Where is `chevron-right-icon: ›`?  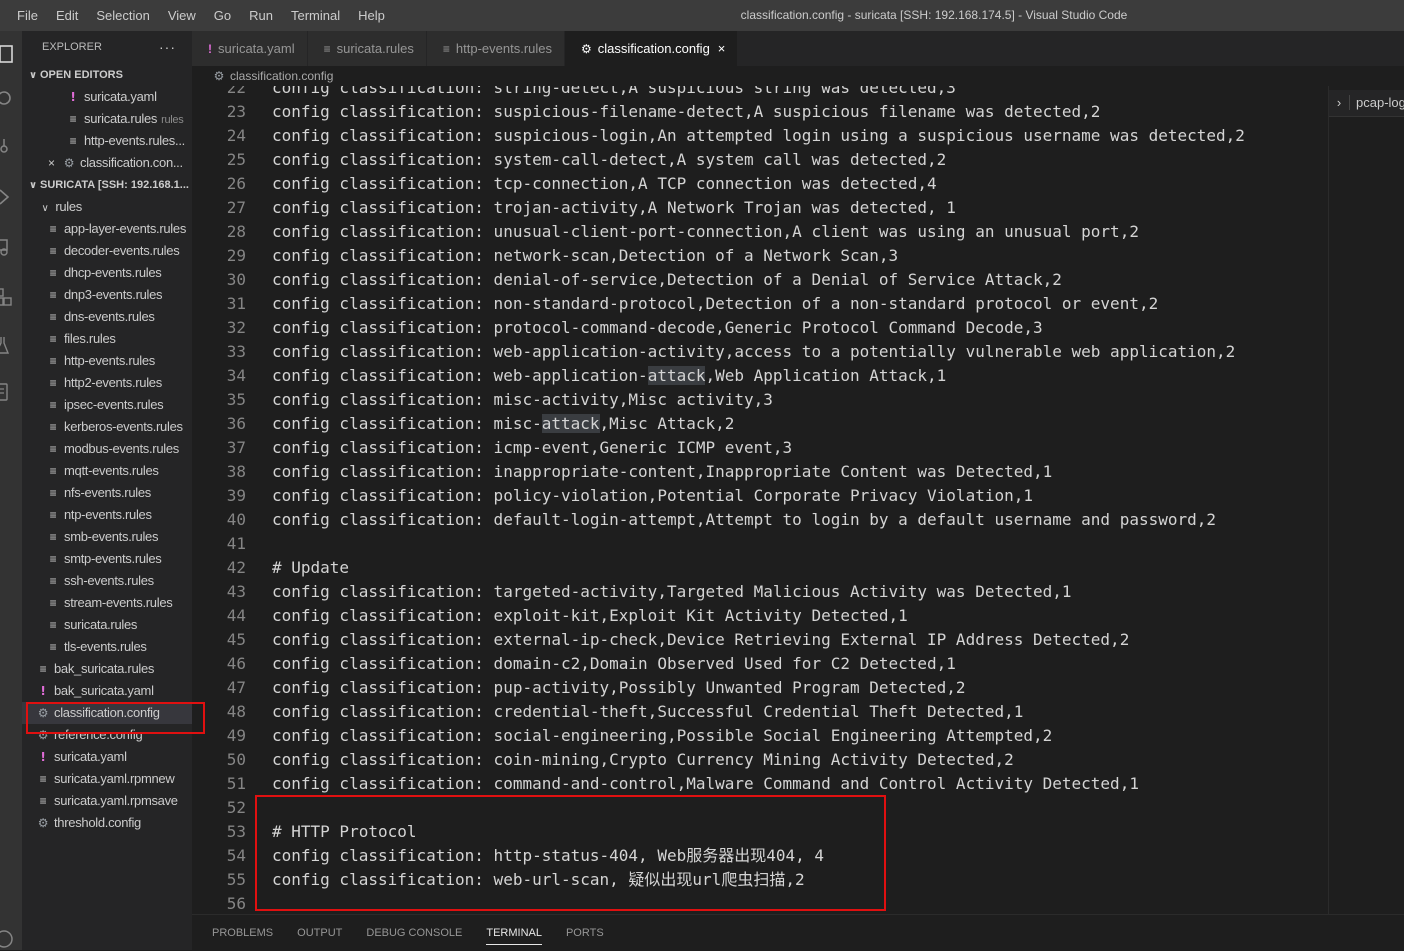
chevron-right-icon: › is located at coordinates (1339, 103).